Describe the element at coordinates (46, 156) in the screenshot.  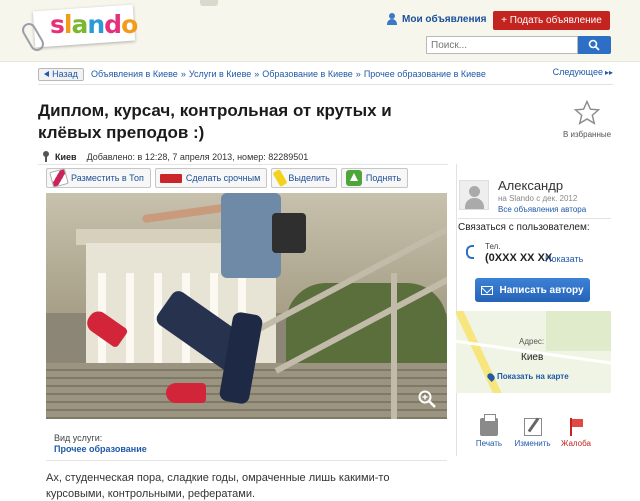
I see `location-pin-icon` at that location.